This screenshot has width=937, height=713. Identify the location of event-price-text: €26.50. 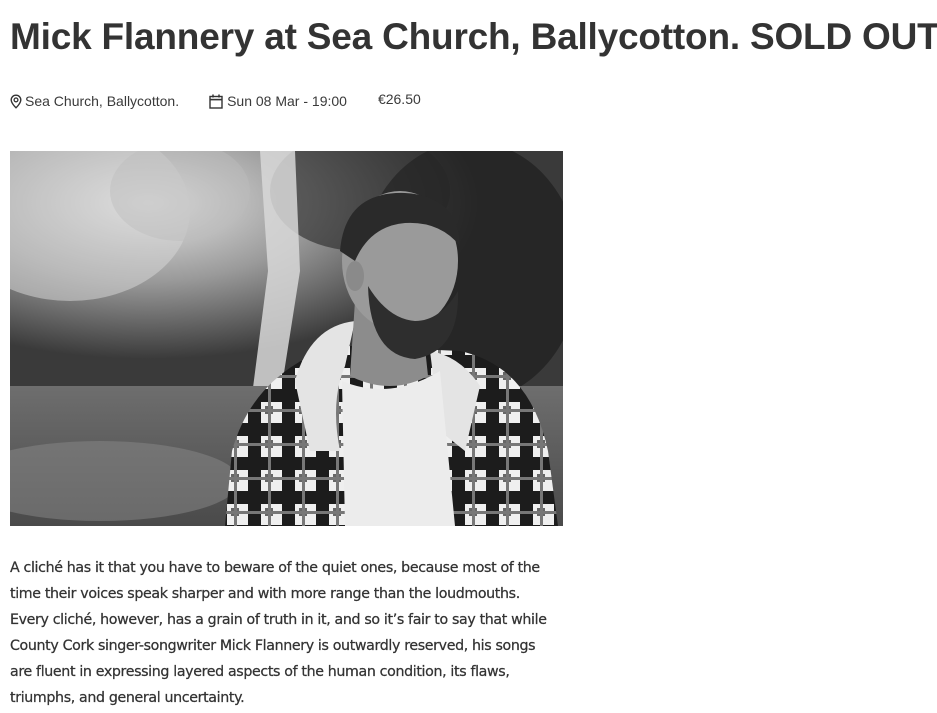
(399, 99).